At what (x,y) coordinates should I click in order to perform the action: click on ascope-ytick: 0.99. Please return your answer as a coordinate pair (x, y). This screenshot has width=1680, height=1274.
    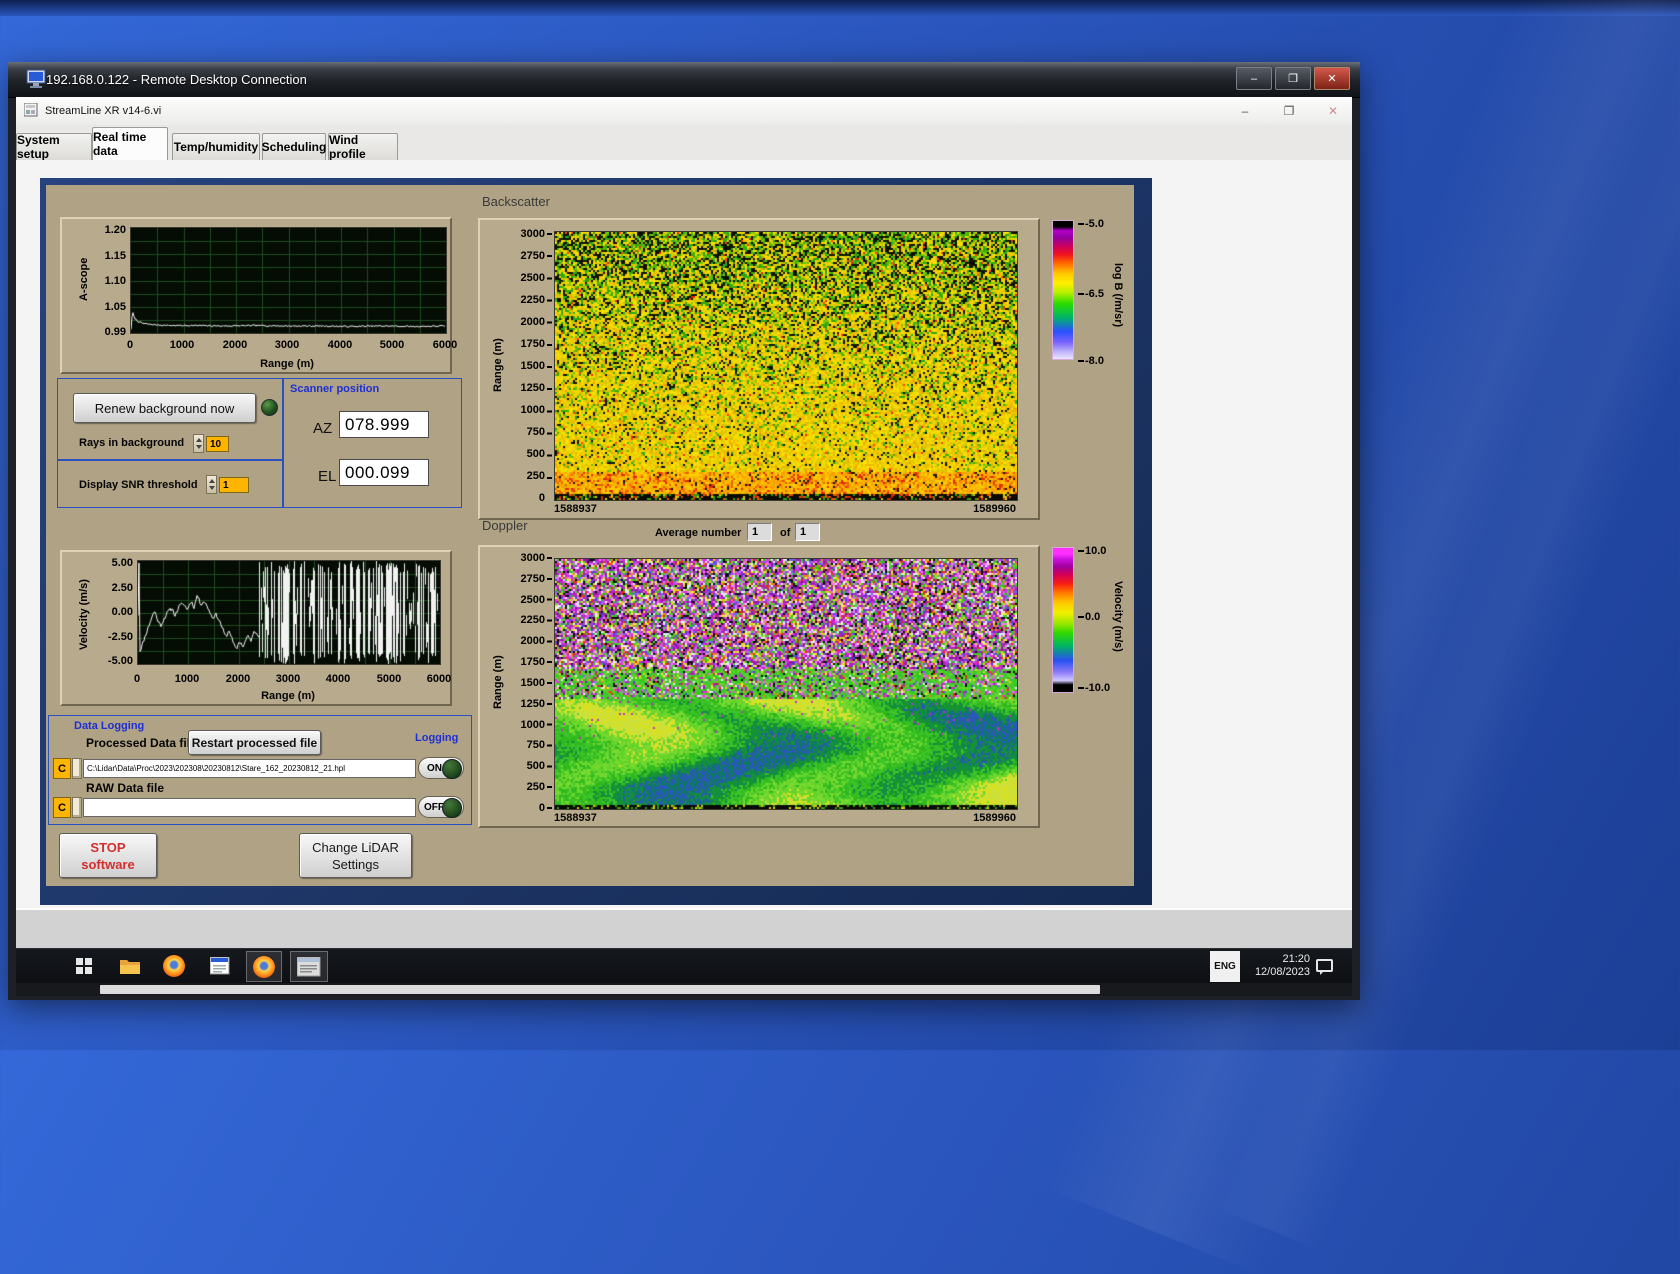
    Looking at the image, I should click on (115, 332).